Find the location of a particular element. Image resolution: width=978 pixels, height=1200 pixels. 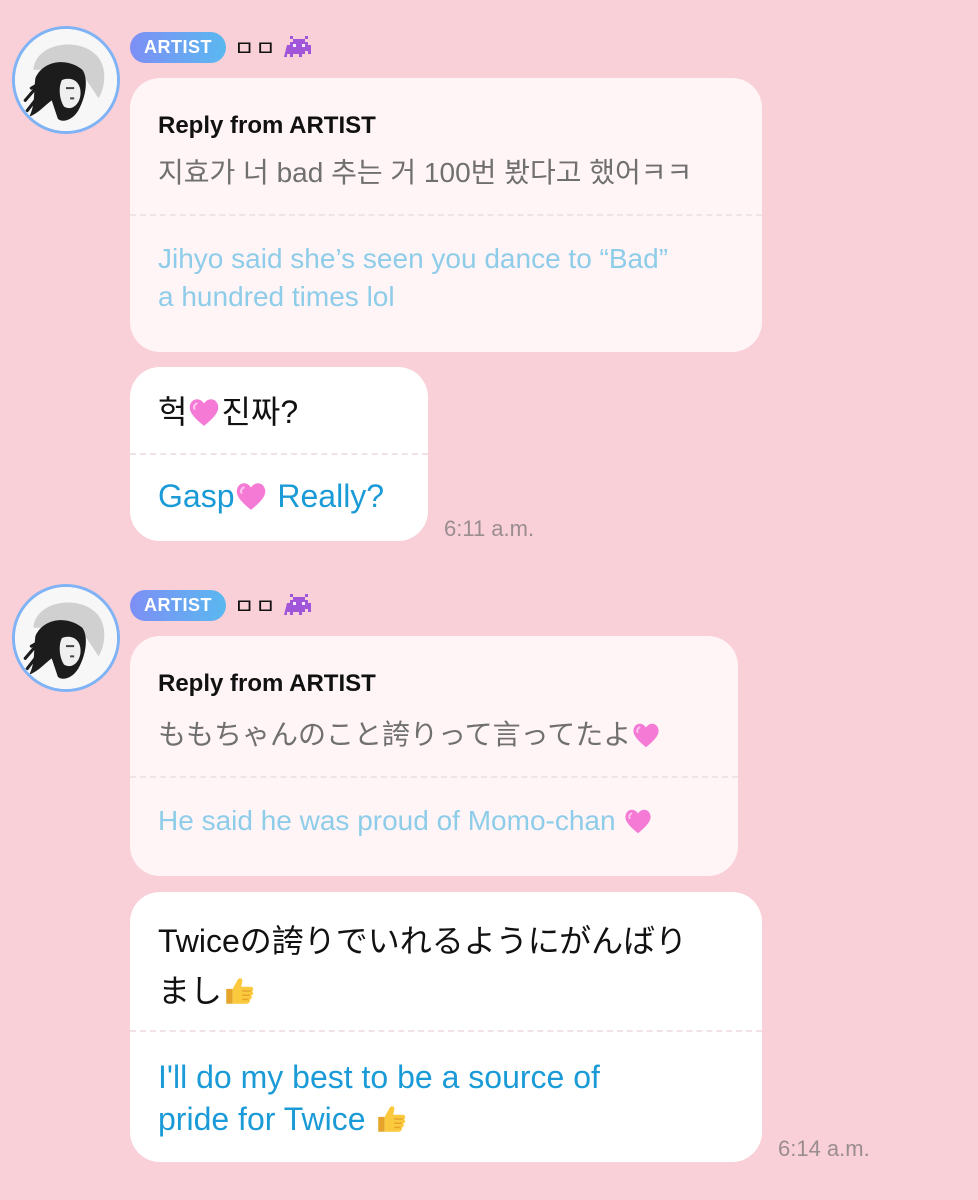

message-timestamp: 6:11 a.m. is located at coordinates (489, 528).